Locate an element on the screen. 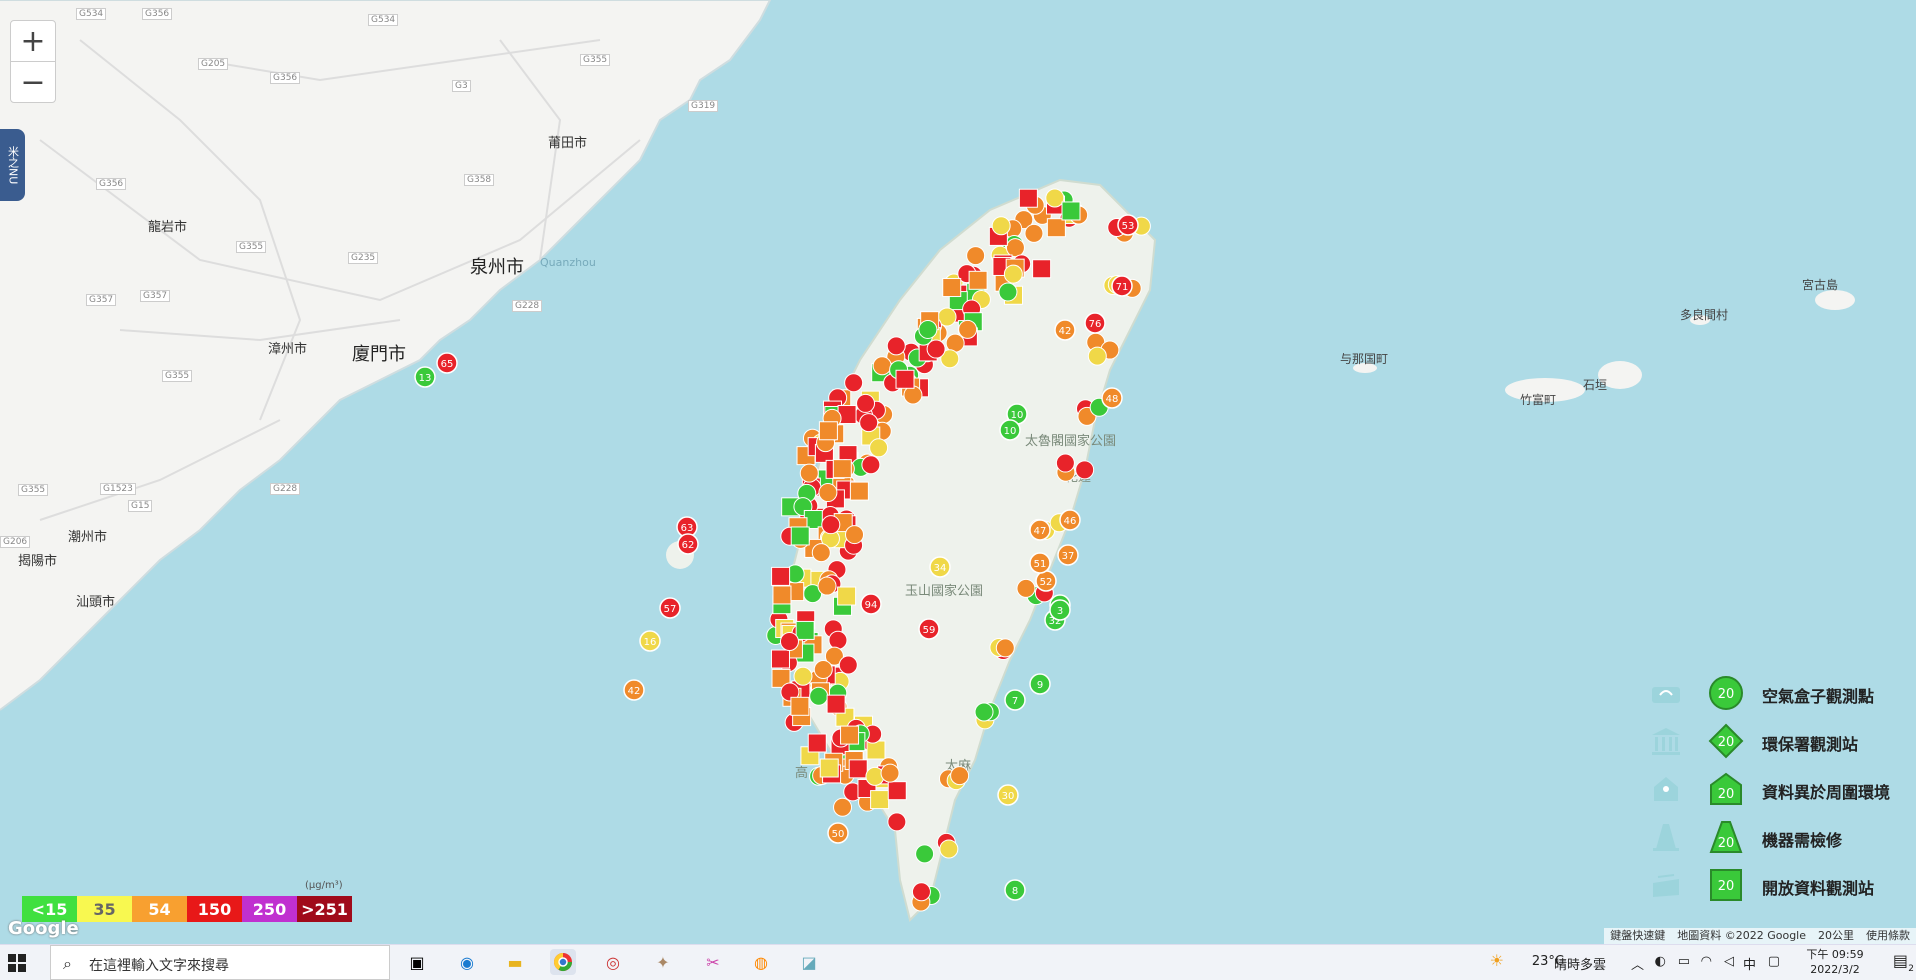 This screenshot has width=1916, height=980. weather-condition: 晴時多雲 is located at coordinates (1580, 963).